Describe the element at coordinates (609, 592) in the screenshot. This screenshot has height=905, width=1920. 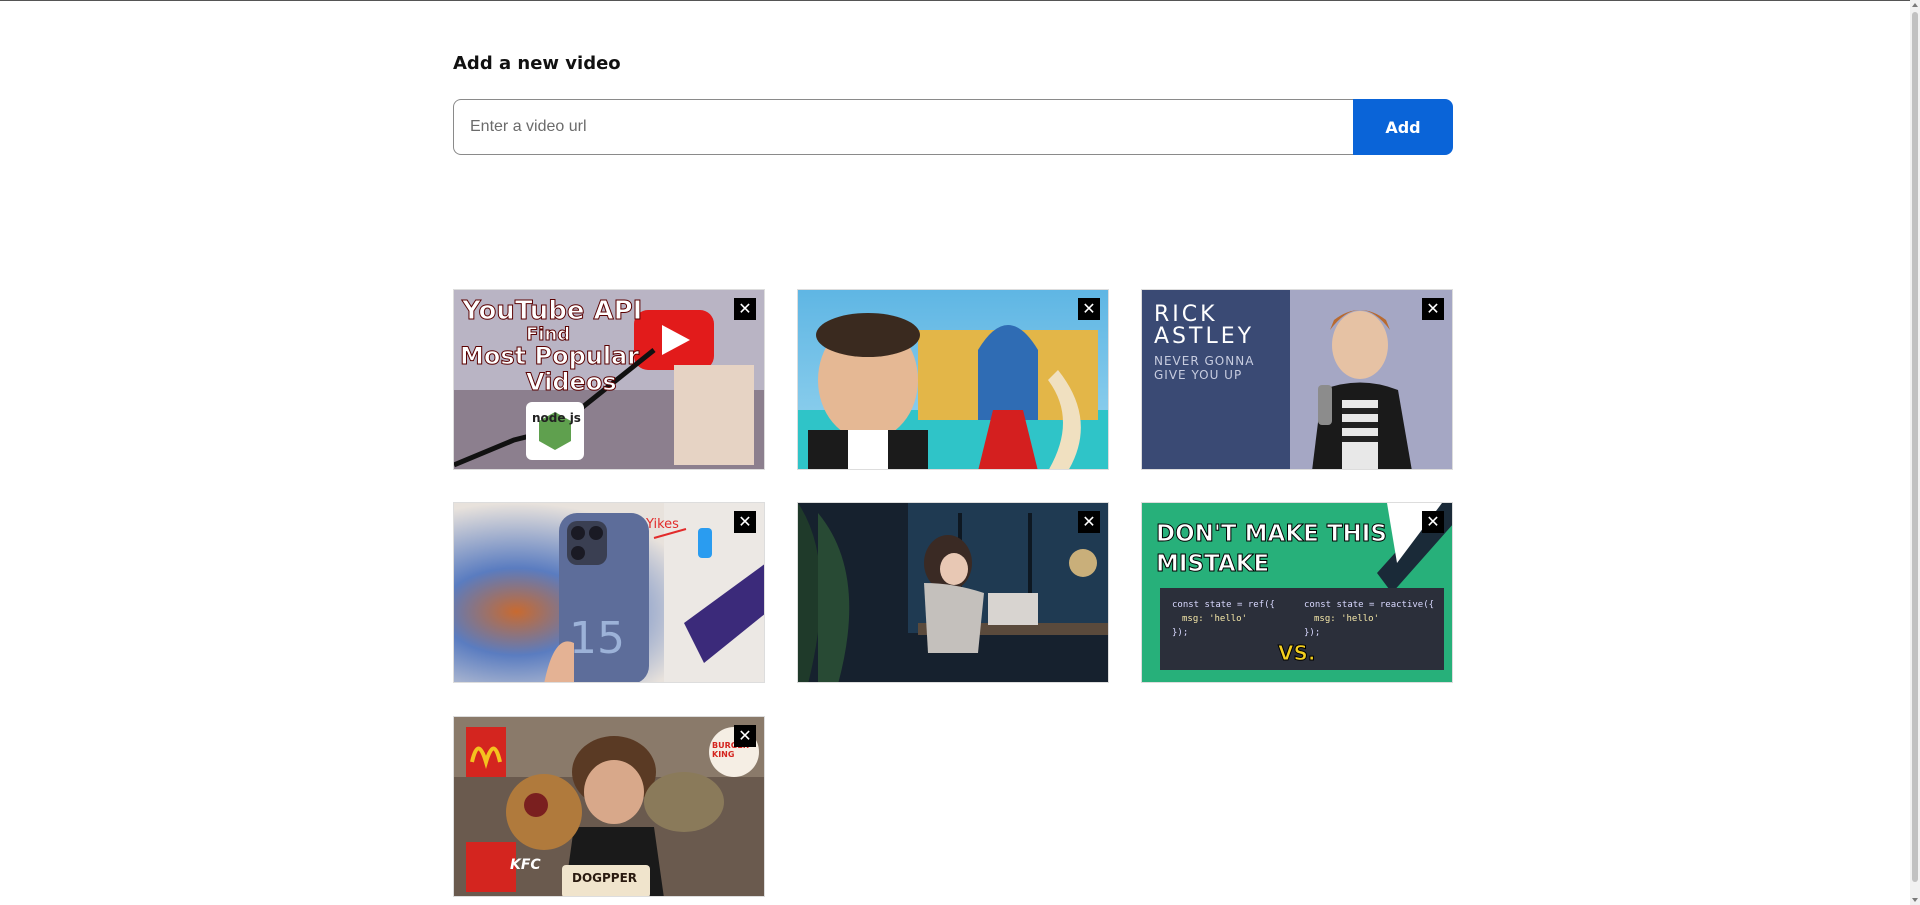
I see `video-card: Yikes 15 ✕` at that location.